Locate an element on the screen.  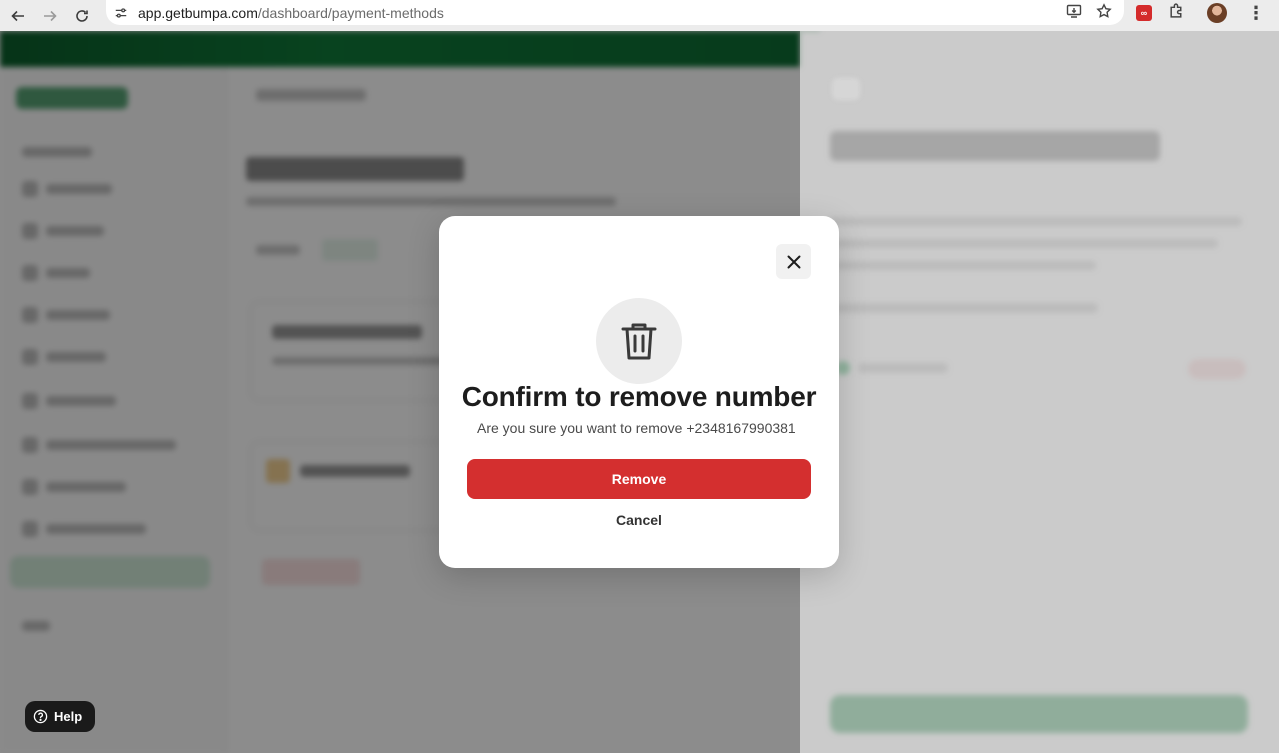
reload-icon is located at coordinates (82, 15).